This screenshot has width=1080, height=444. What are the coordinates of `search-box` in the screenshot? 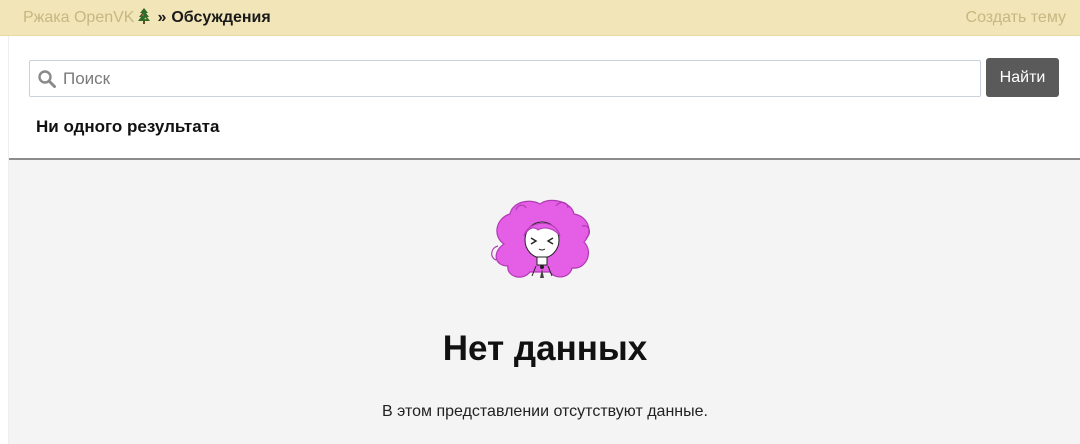 It's located at (505, 78).